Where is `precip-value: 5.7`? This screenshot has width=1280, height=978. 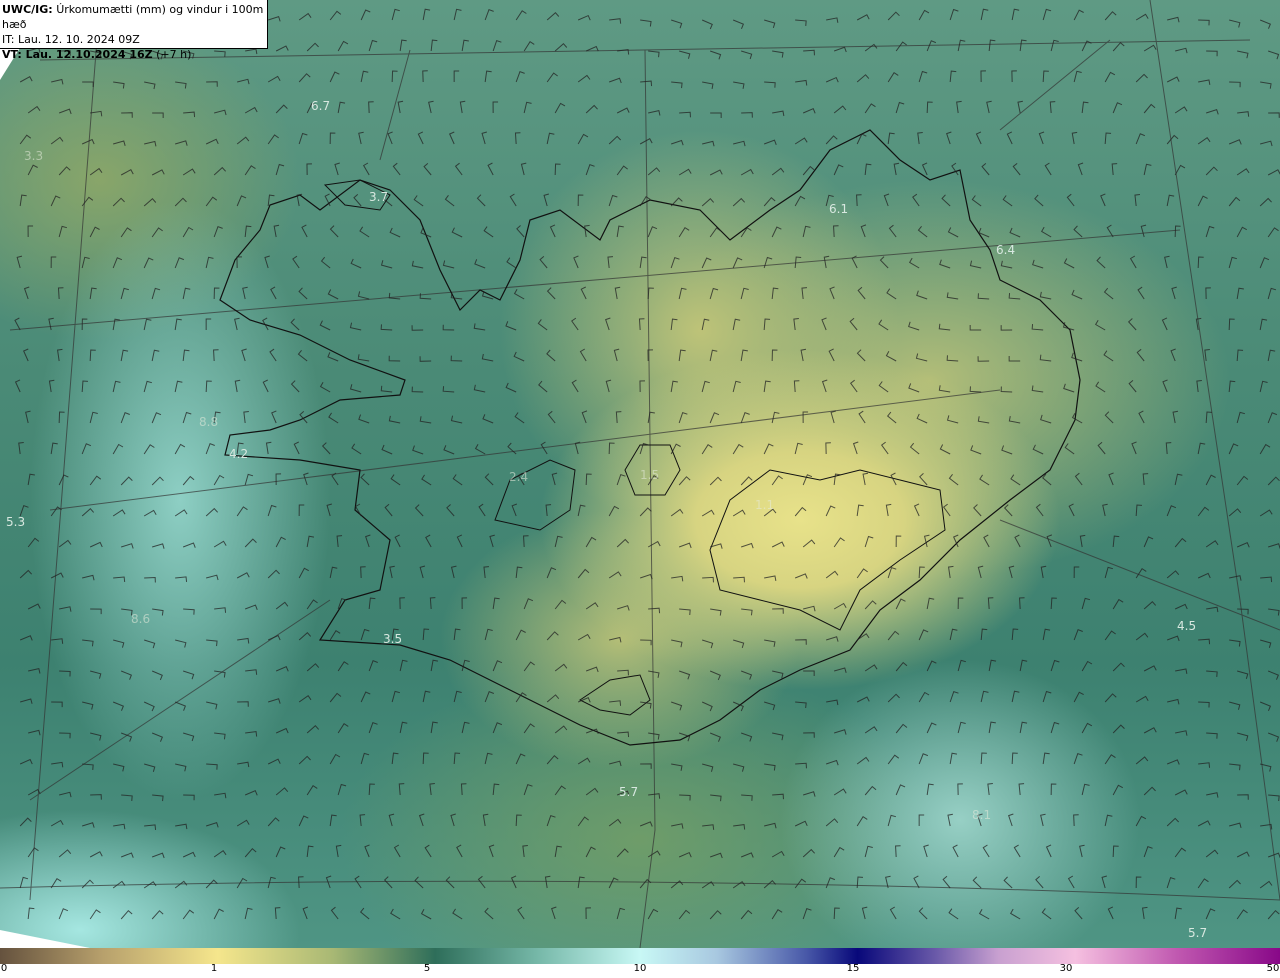 precip-value: 5.7 is located at coordinates (629, 792).